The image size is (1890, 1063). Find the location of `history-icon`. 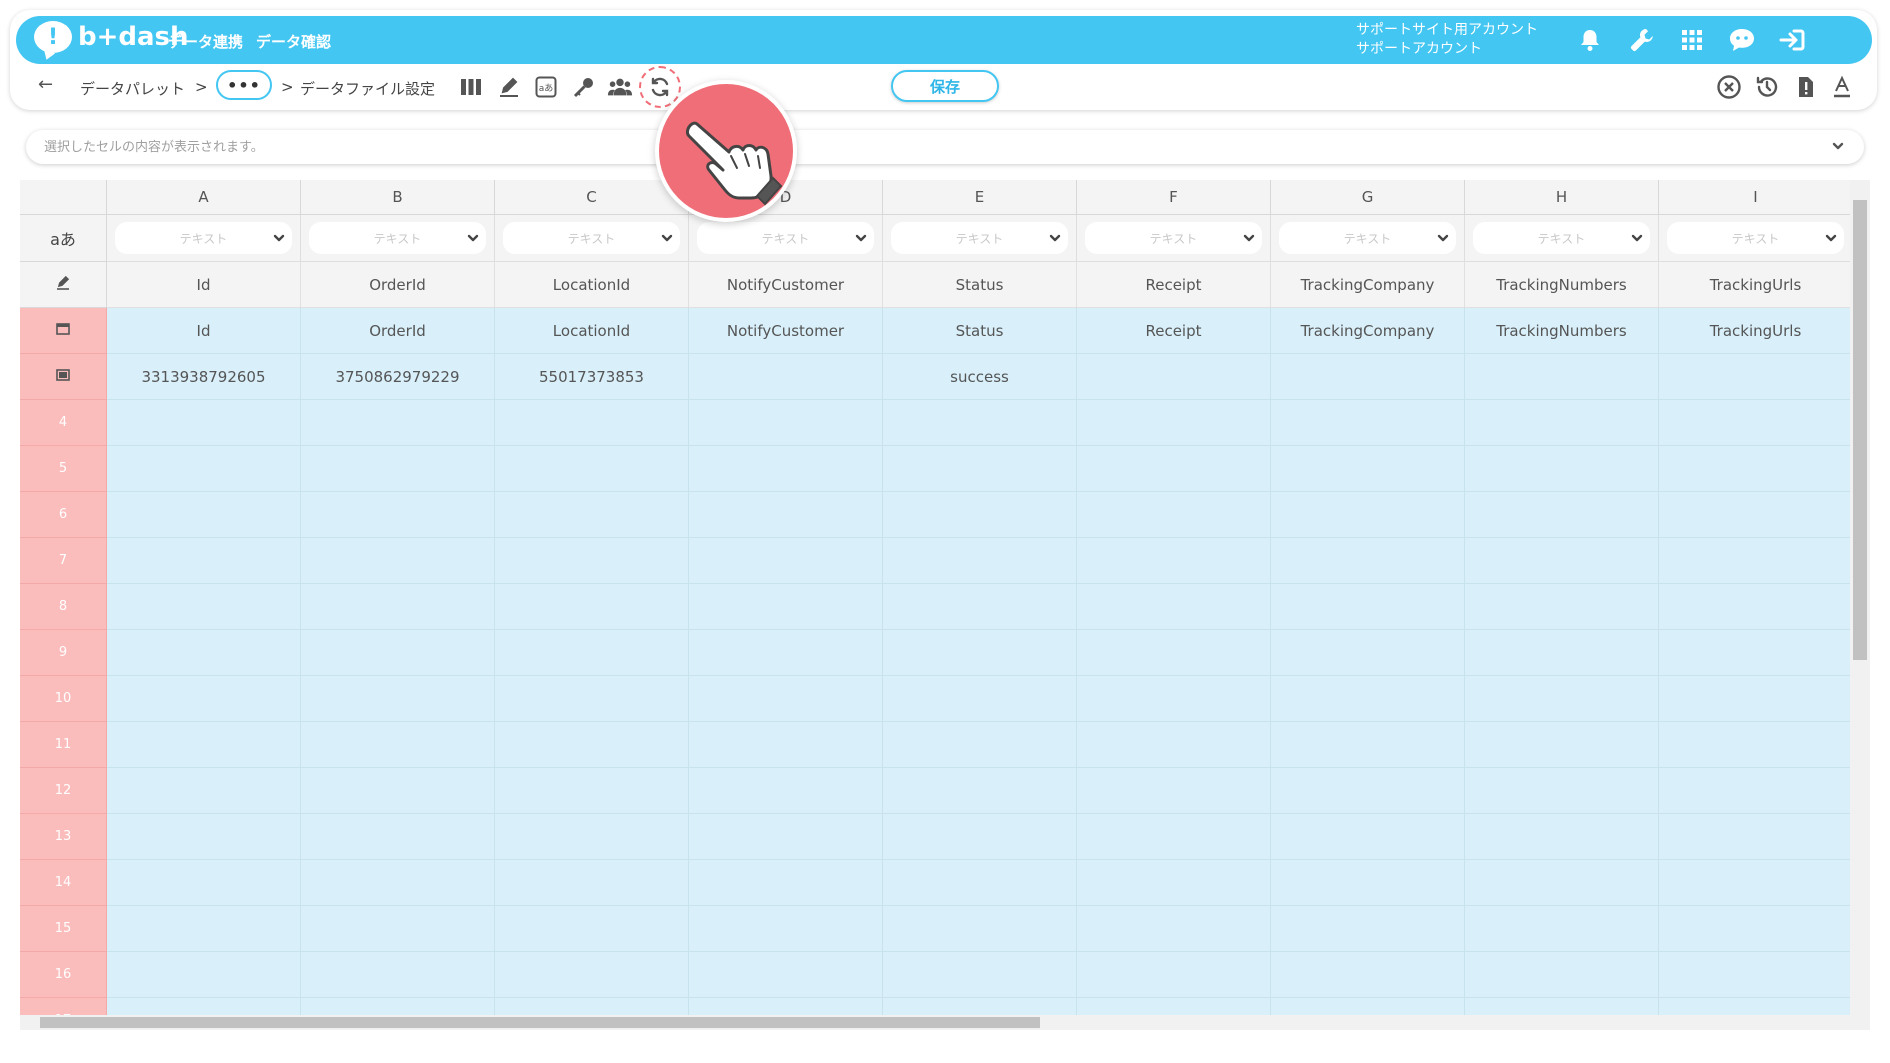

history-icon is located at coordinates (1767, 87).